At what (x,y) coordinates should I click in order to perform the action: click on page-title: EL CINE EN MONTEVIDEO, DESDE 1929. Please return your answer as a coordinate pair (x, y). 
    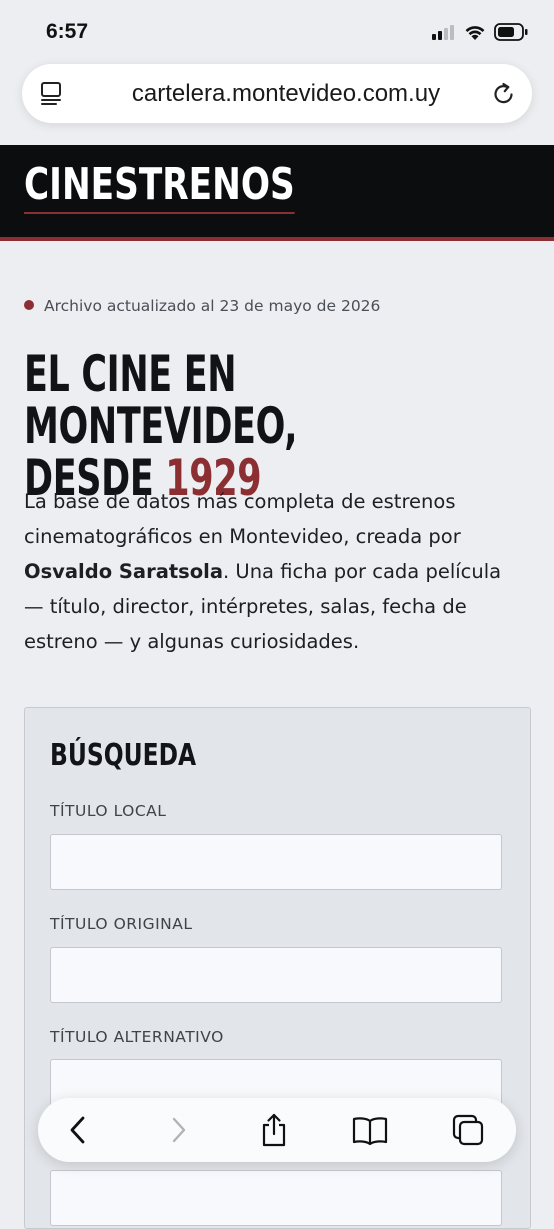
    Looking at the image, I should click on (265, 426).